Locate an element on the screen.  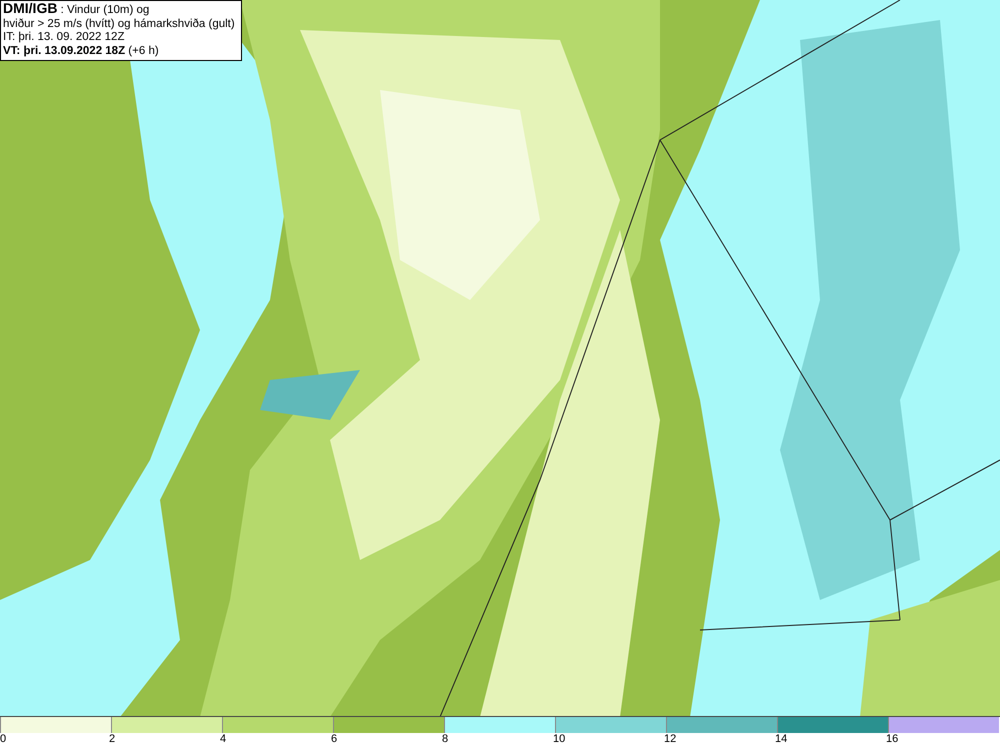
valid-time: VT: þri. 13.09.2022 18Z is located at coordinates (64, 50).